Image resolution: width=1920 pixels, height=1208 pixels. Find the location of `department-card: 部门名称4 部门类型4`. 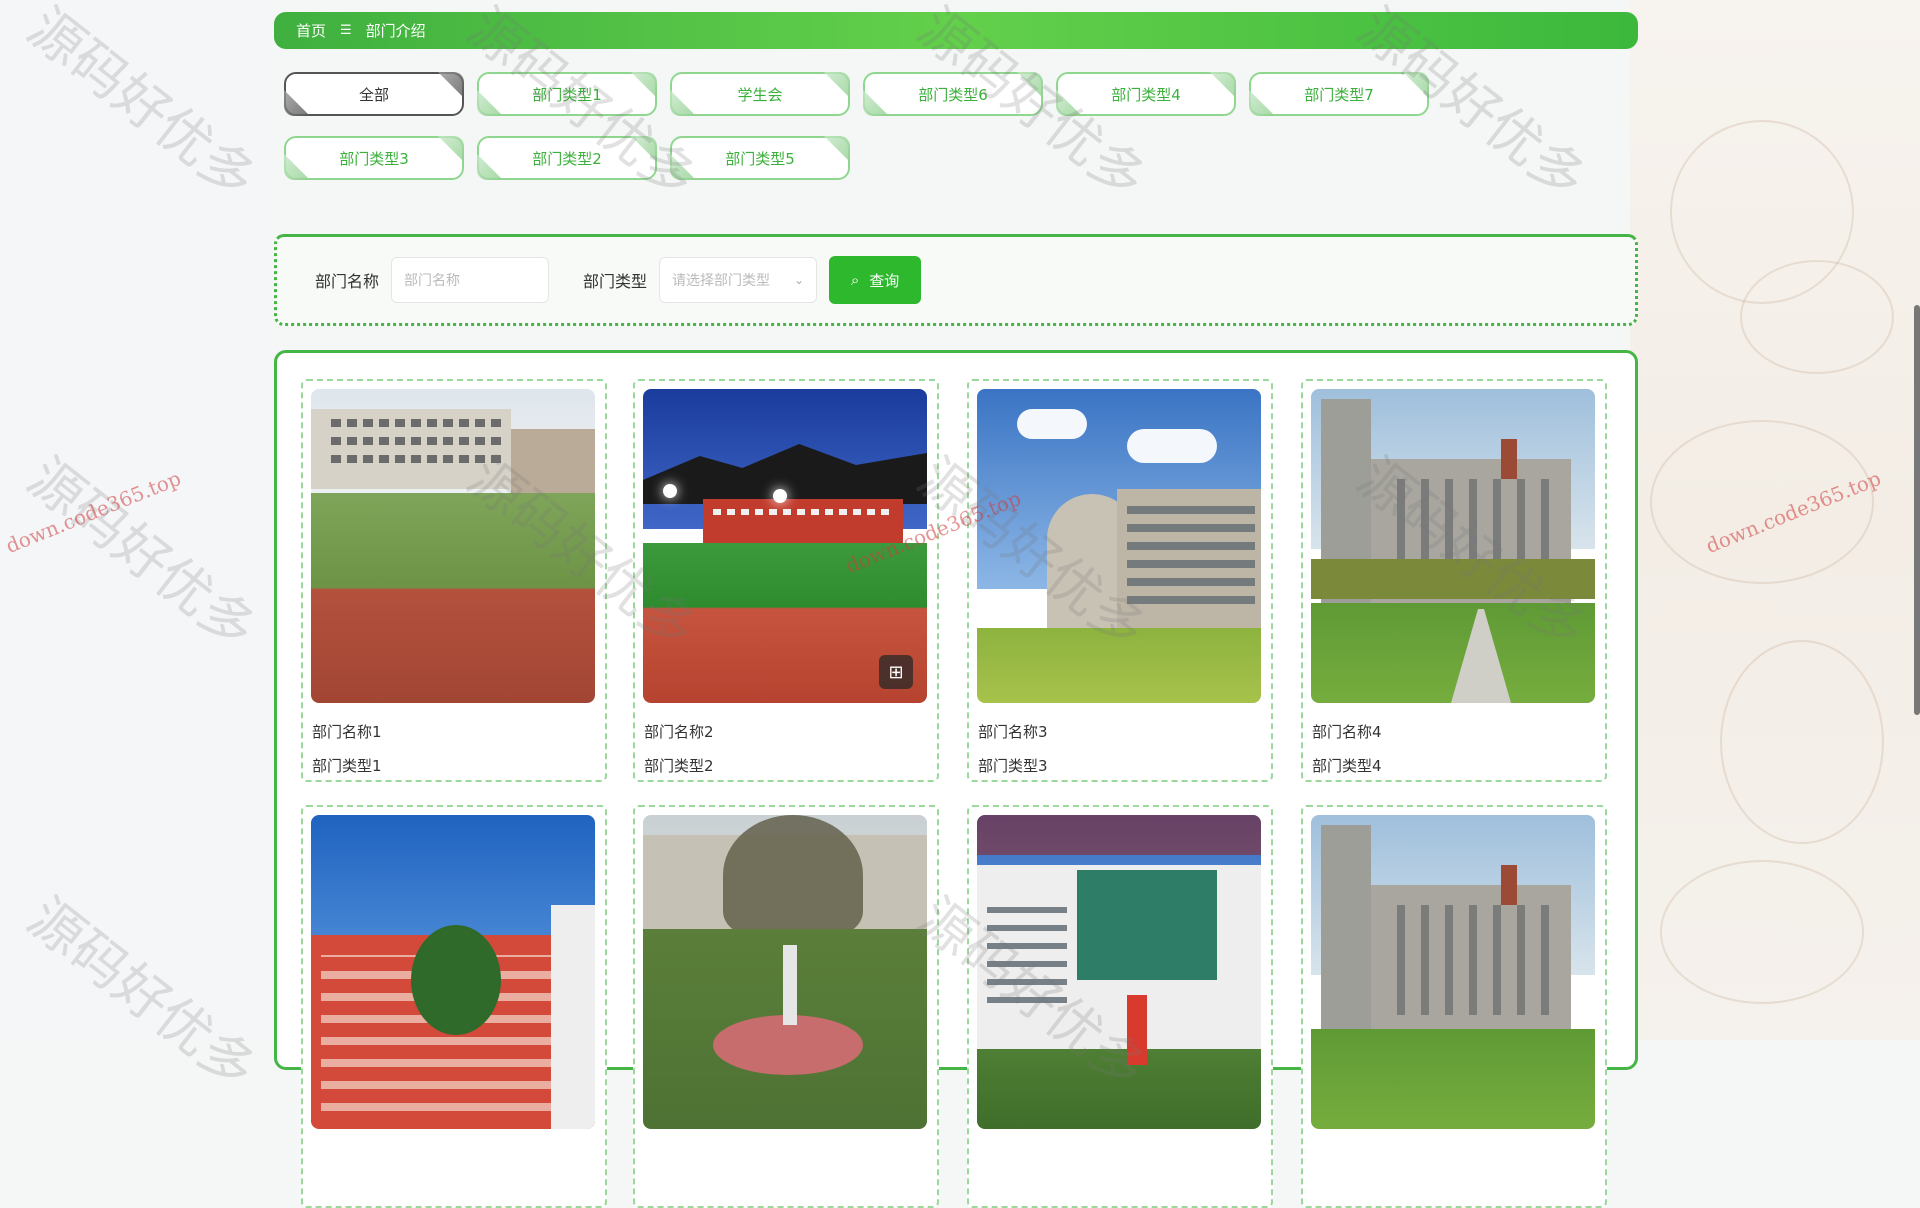

department-card: 部门名称4 部门类型4 is located at coordinates (1454, 580).